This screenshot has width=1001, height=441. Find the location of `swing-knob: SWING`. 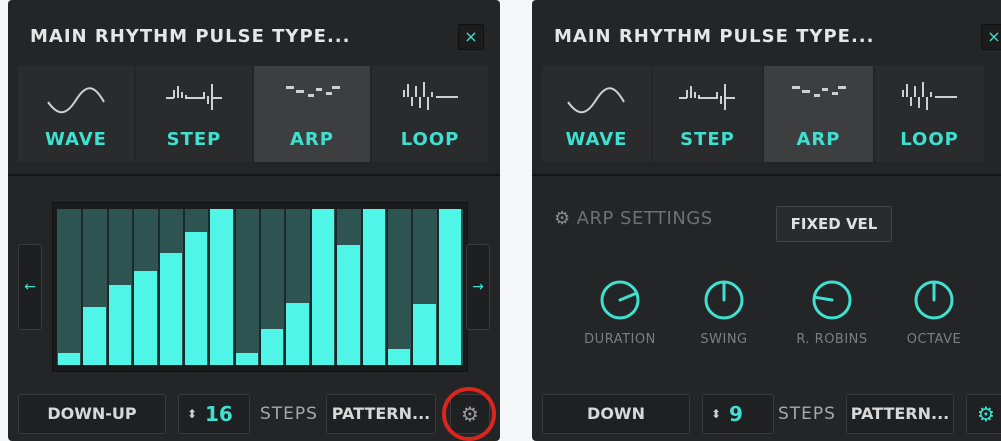

swing-knob: SWING is located at coordinates (724, 312).